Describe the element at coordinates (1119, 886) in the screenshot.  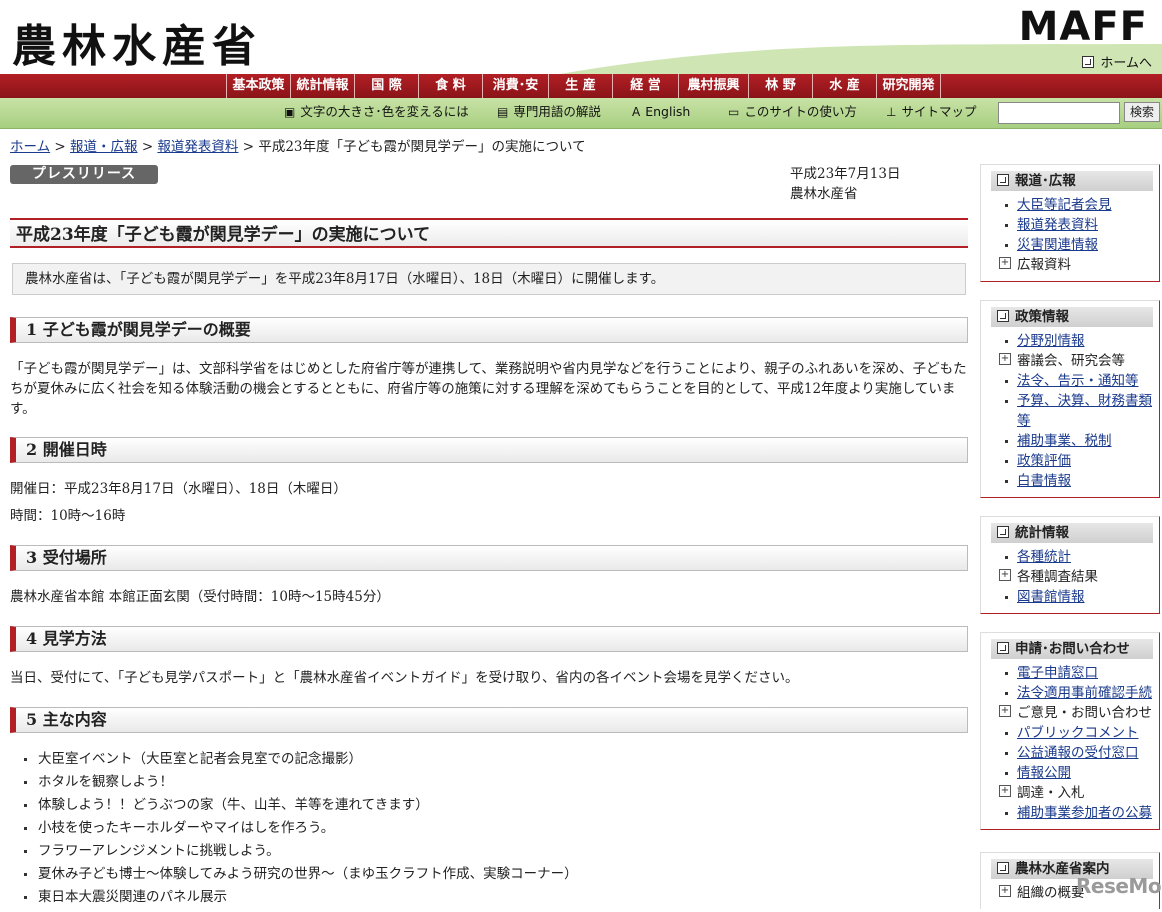
I see `watermark: ReseMom` at that location.